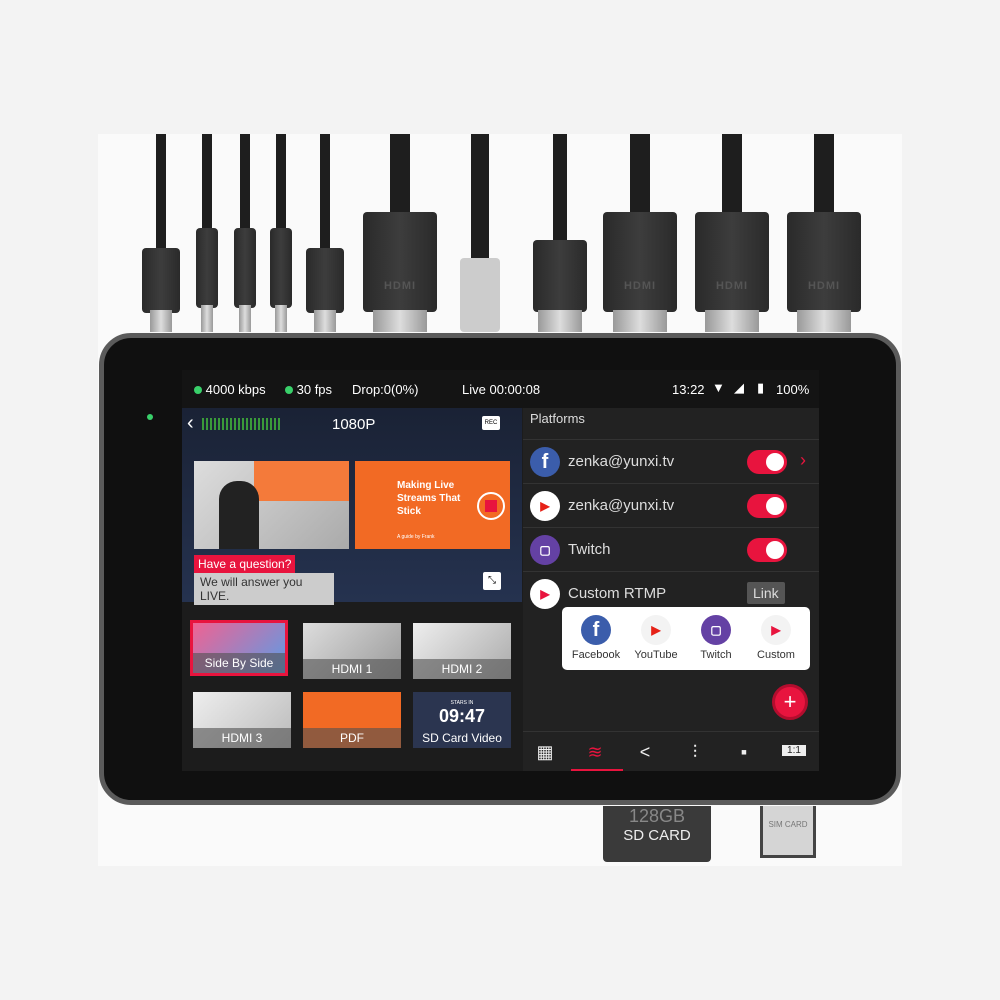 The height and width of the screenshot is (1000, 1000). What do you see at coordinates (767, 462) in the screenshot?
I see `facebook-toggle` at bounding box center [767, 462].